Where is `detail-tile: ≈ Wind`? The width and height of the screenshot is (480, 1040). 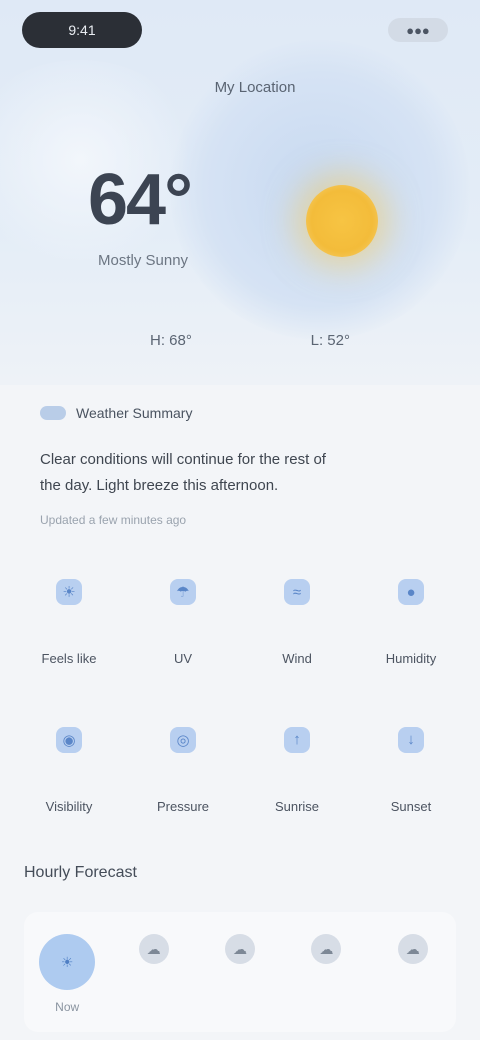
detail-tile: ≈ Wind is located at coordinates (297, 629).